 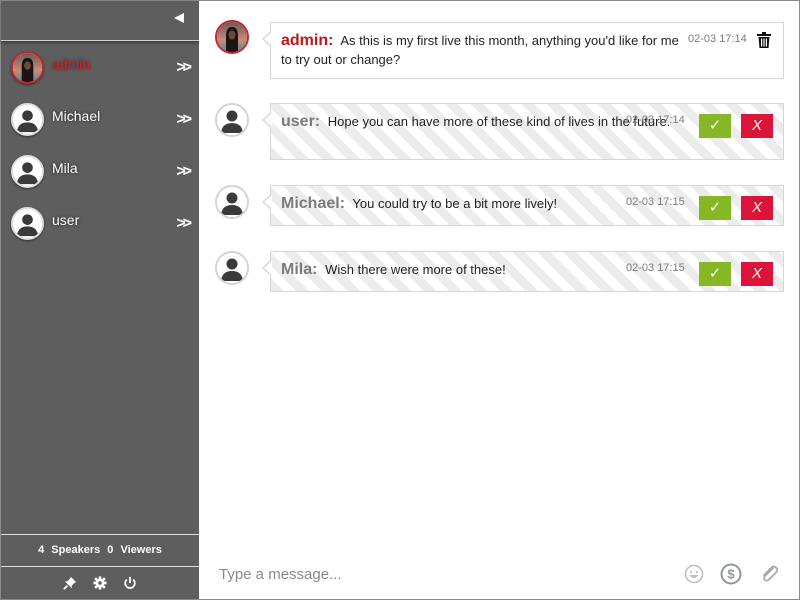 I want to click on user-item-admin: admin >>, so click(x=100, y=68).